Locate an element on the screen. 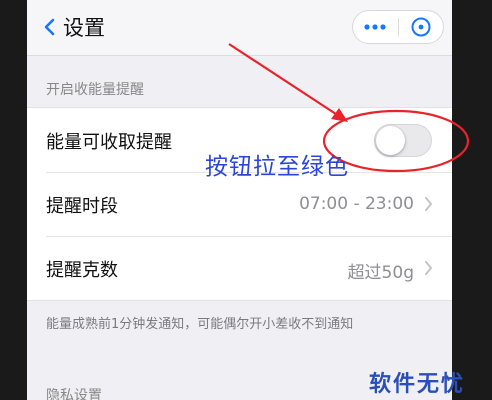  close-circle-icon is located at coordinates (421, 27).